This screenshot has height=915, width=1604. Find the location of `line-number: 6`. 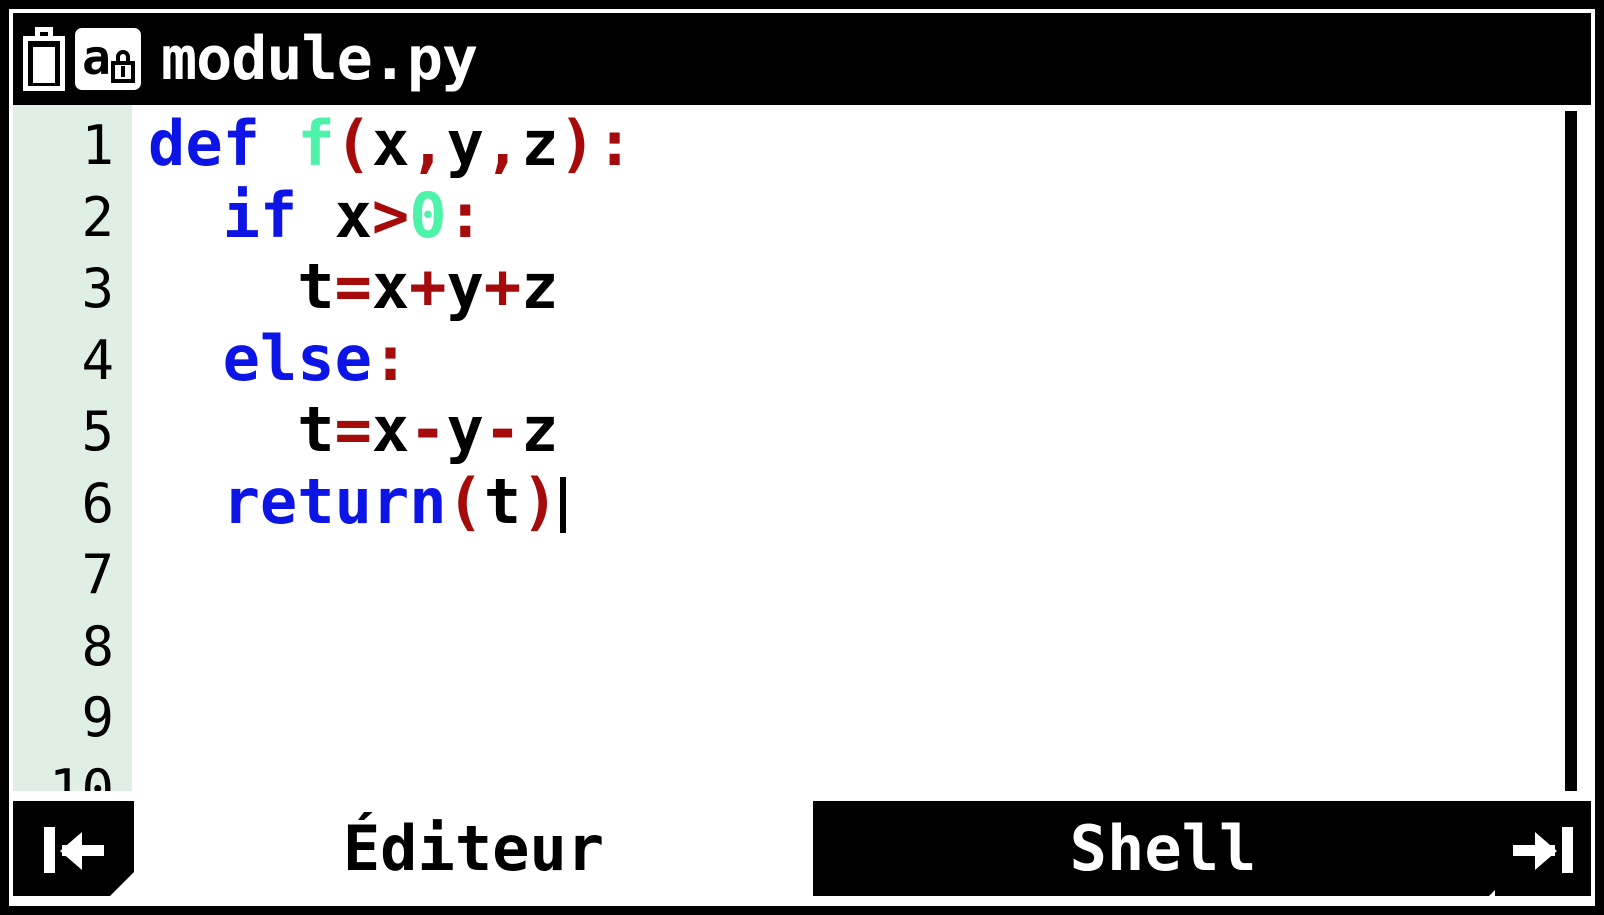

line-number: 6 is located at coordinates (97, 503).